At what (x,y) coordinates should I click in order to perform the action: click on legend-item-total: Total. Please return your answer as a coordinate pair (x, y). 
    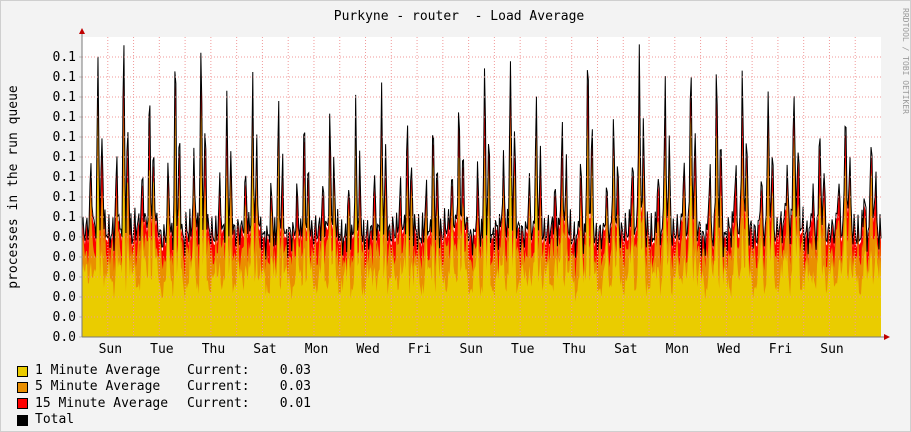
    Looking at the image, I should click on (164, 420).